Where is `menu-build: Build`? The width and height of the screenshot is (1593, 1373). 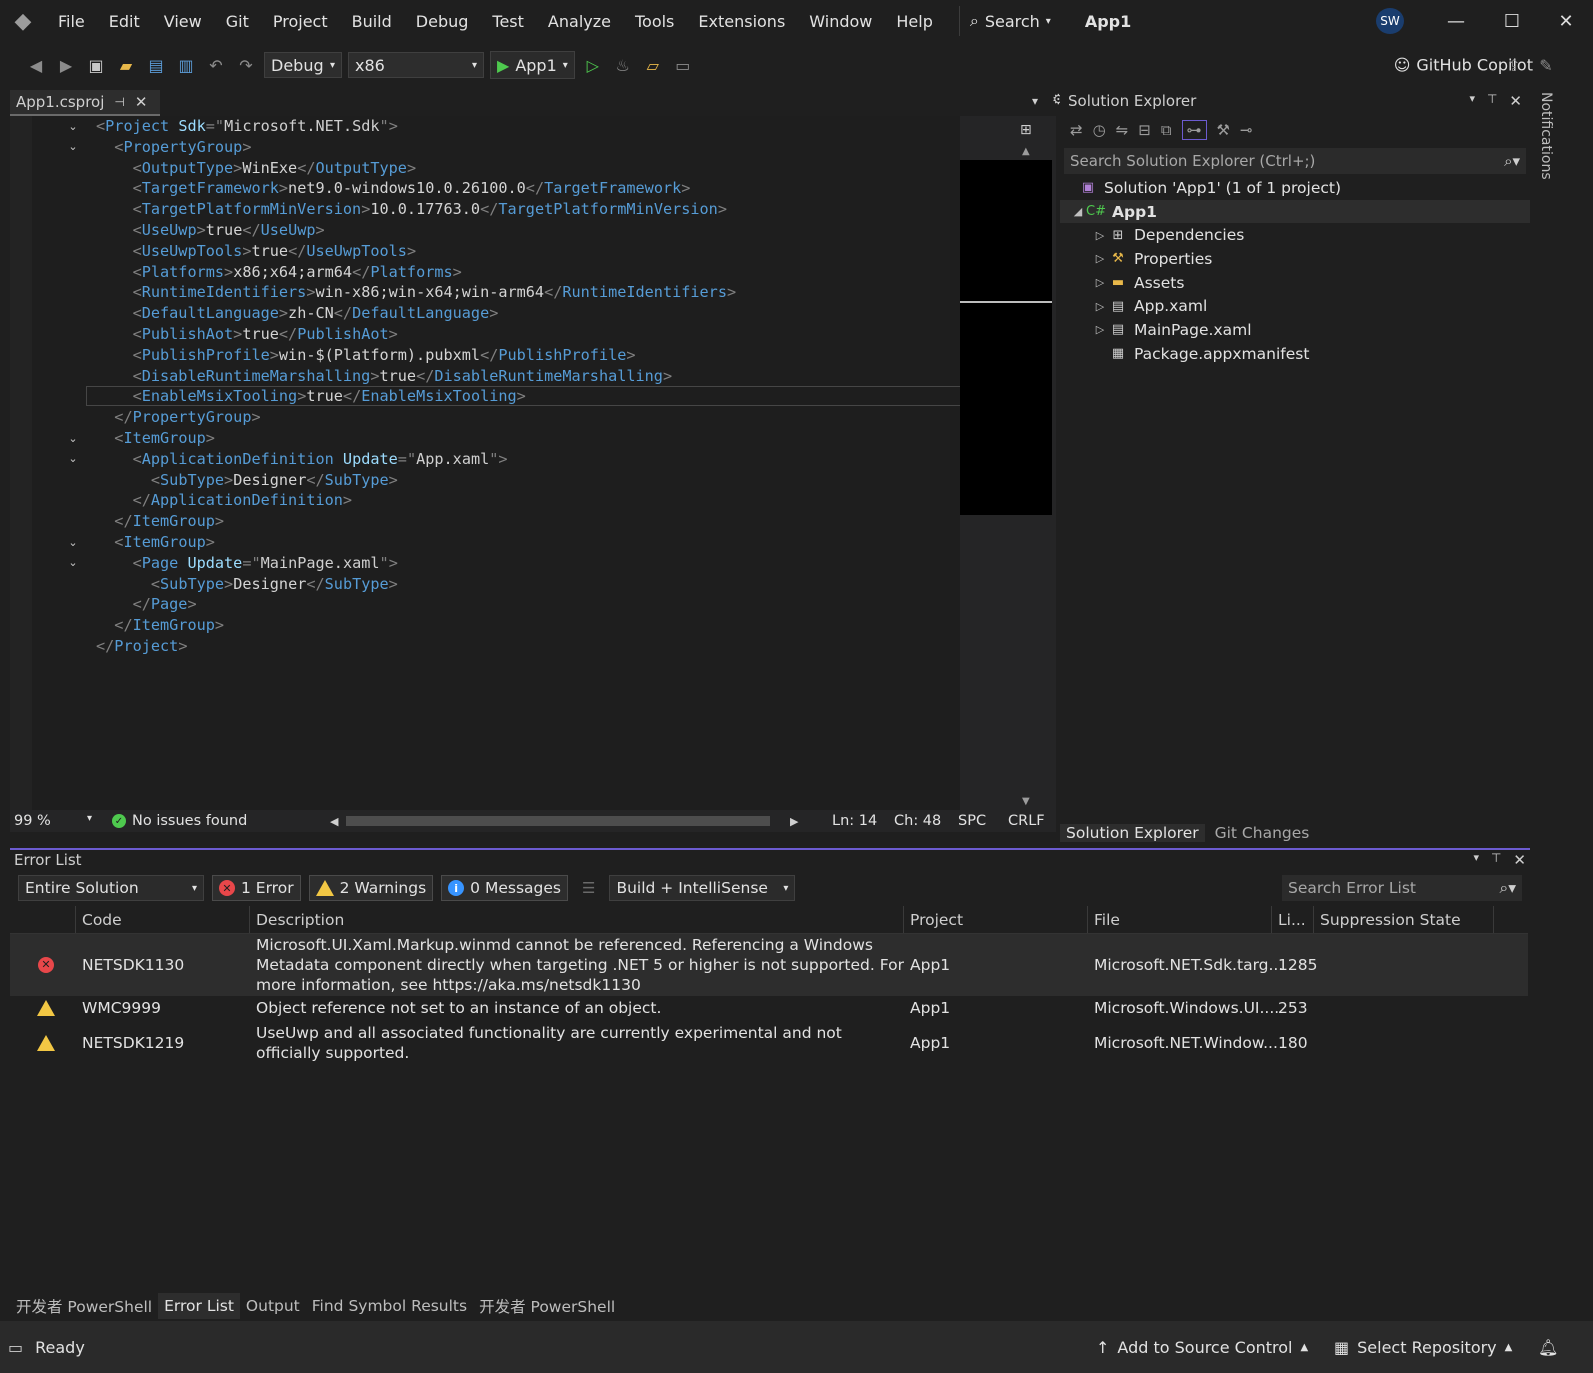 menu-build: Build is located at coordinates (372, 21).